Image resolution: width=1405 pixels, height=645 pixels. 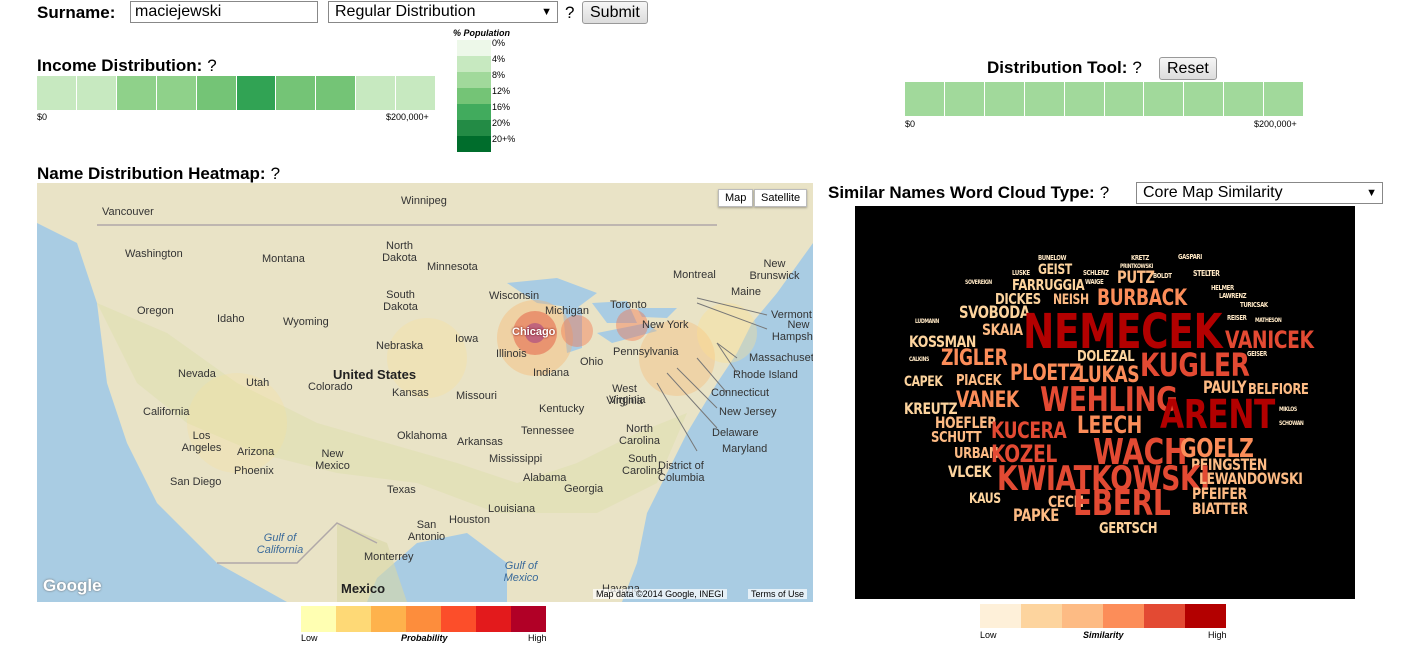 I want to click on word-cloud-word: GASPARI, so click(x=1190, y=257).